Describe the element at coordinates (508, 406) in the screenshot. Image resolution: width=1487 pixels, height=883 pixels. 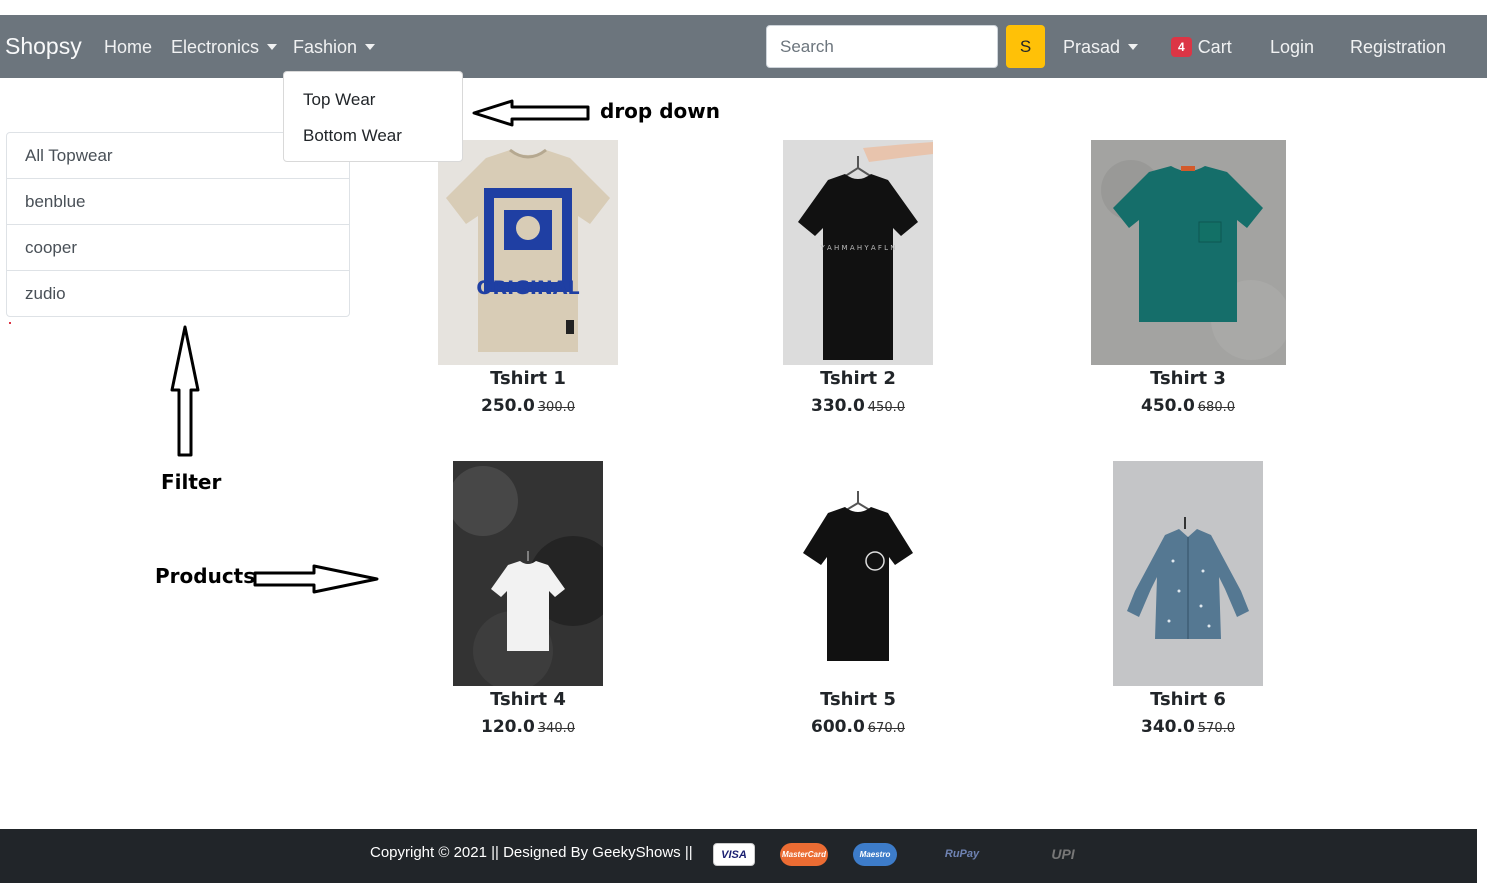
I see `product-price-current: 250.0` at that location.